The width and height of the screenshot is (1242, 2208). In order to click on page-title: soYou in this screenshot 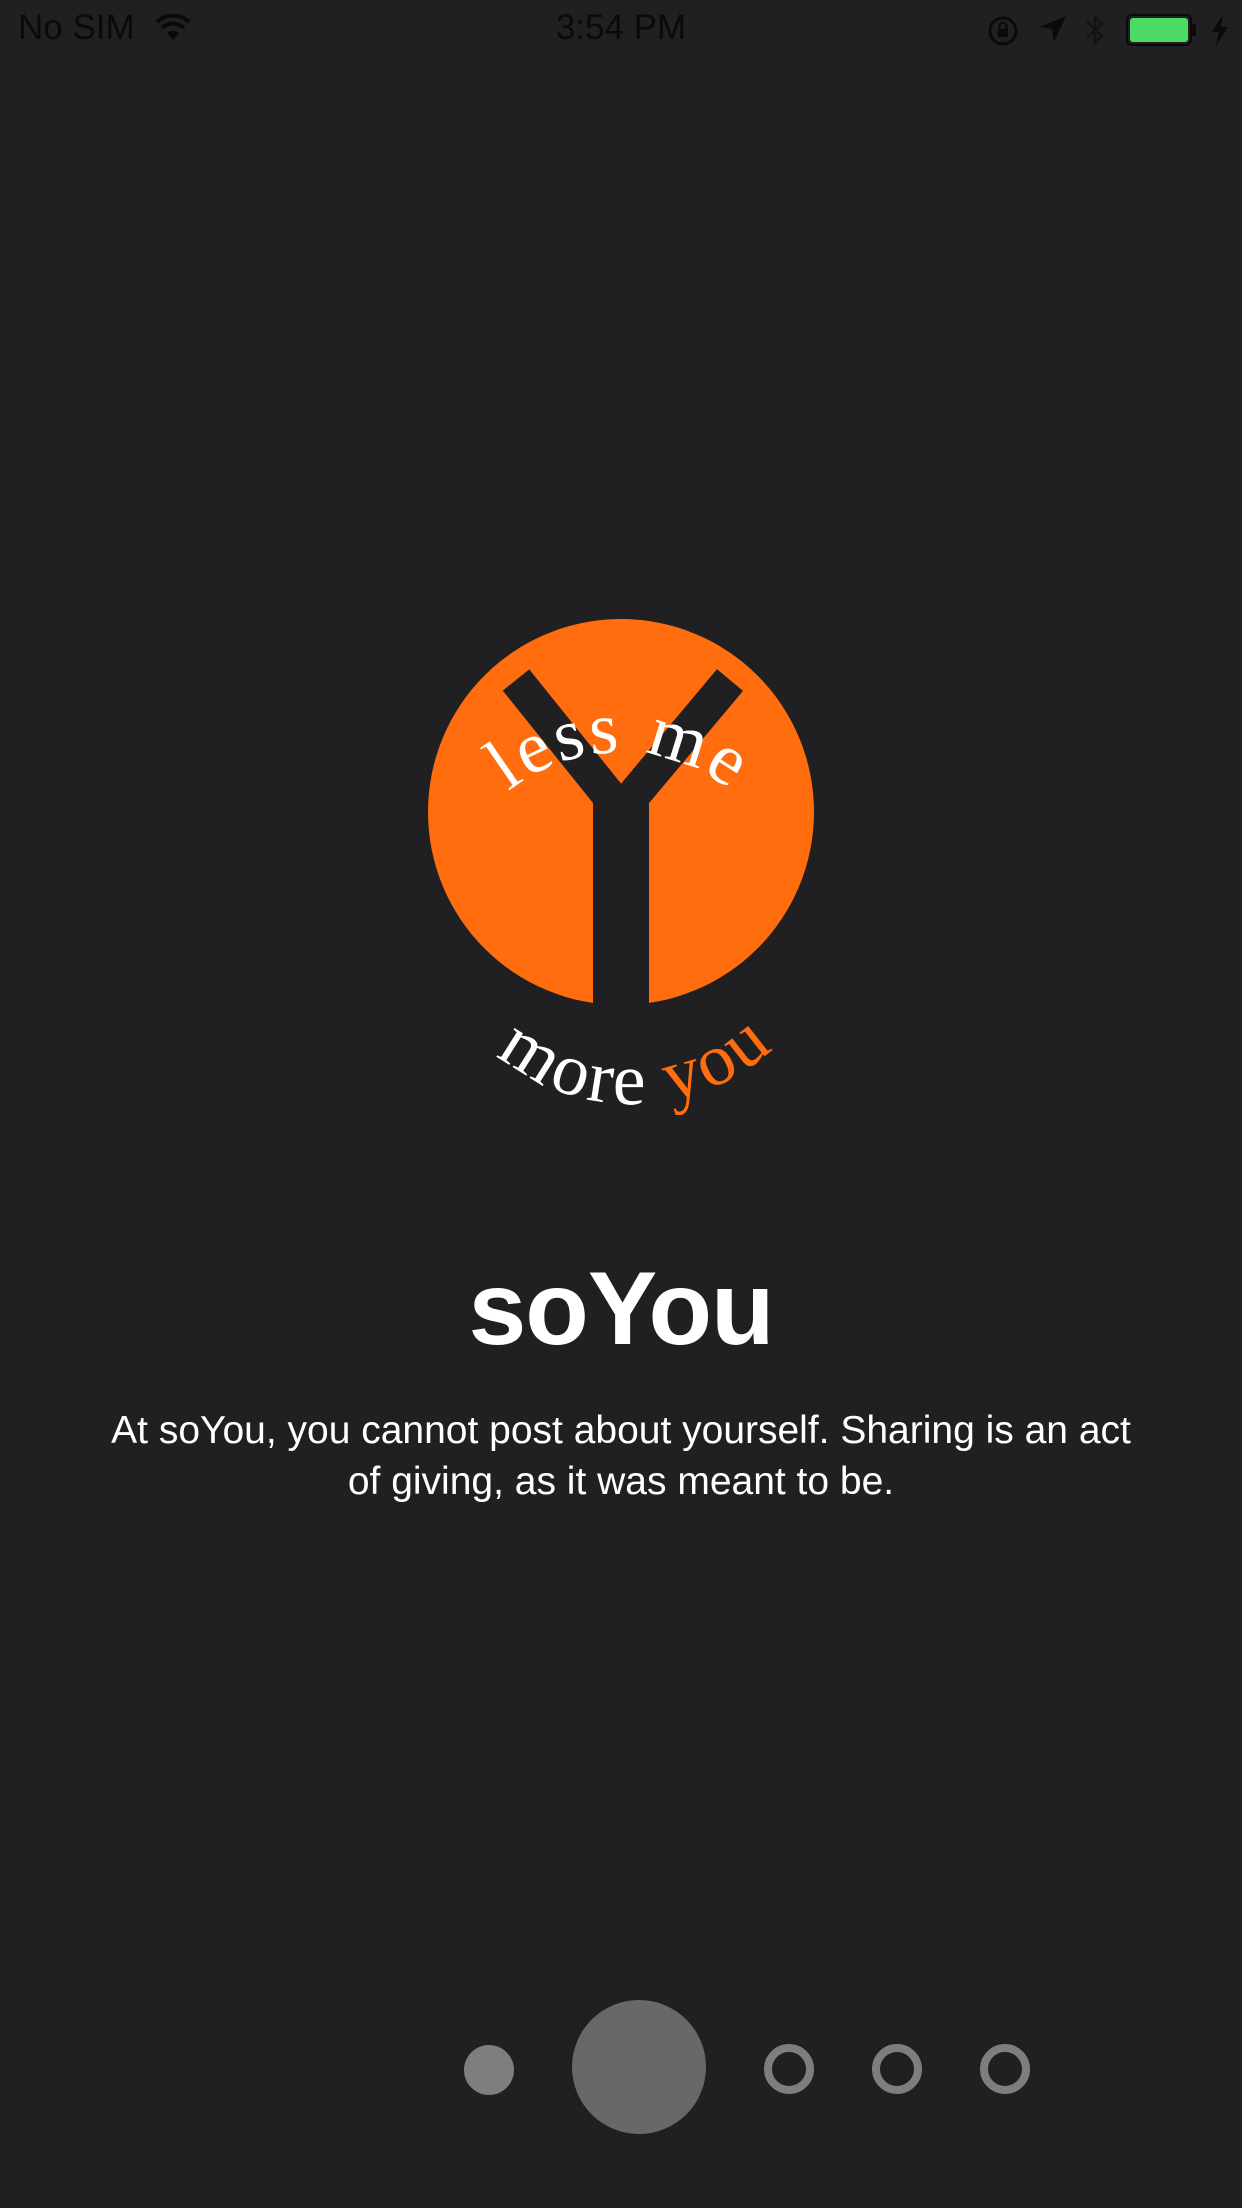, I will do `click(621, 1309)`.